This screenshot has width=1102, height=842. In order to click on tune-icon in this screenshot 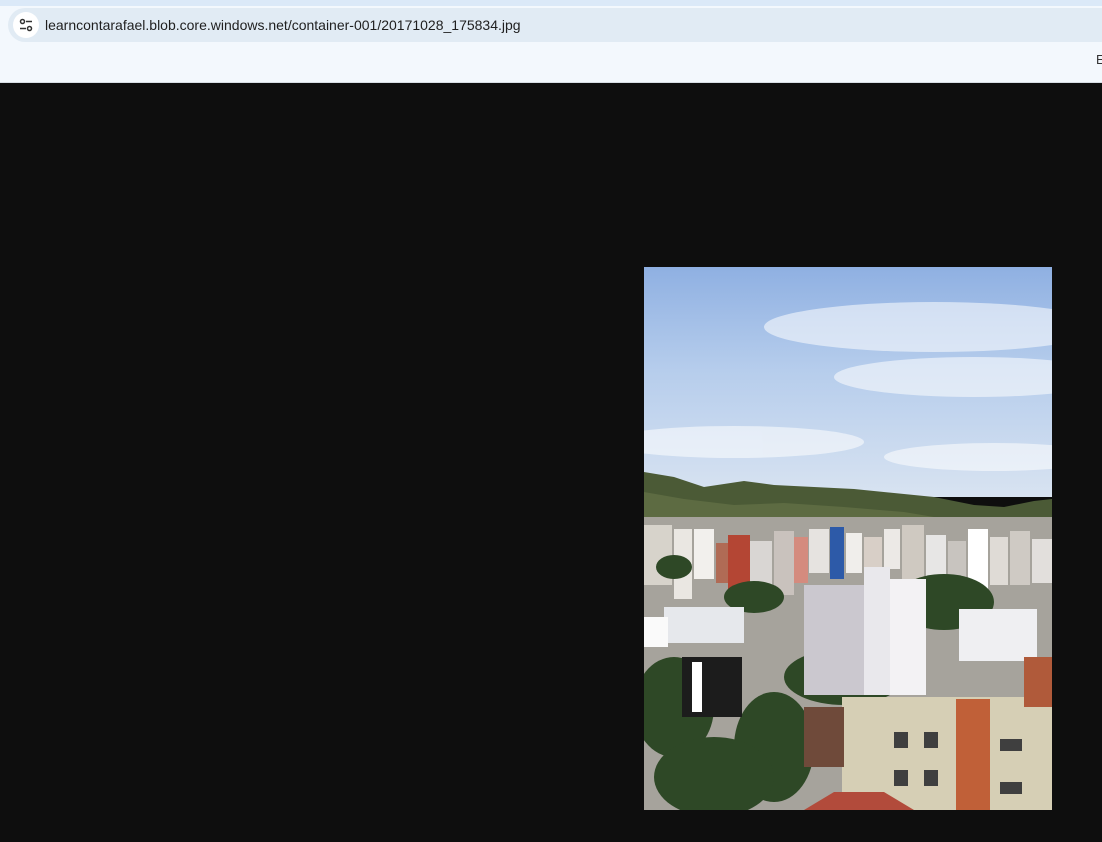, I will do `click(26, 25)`.